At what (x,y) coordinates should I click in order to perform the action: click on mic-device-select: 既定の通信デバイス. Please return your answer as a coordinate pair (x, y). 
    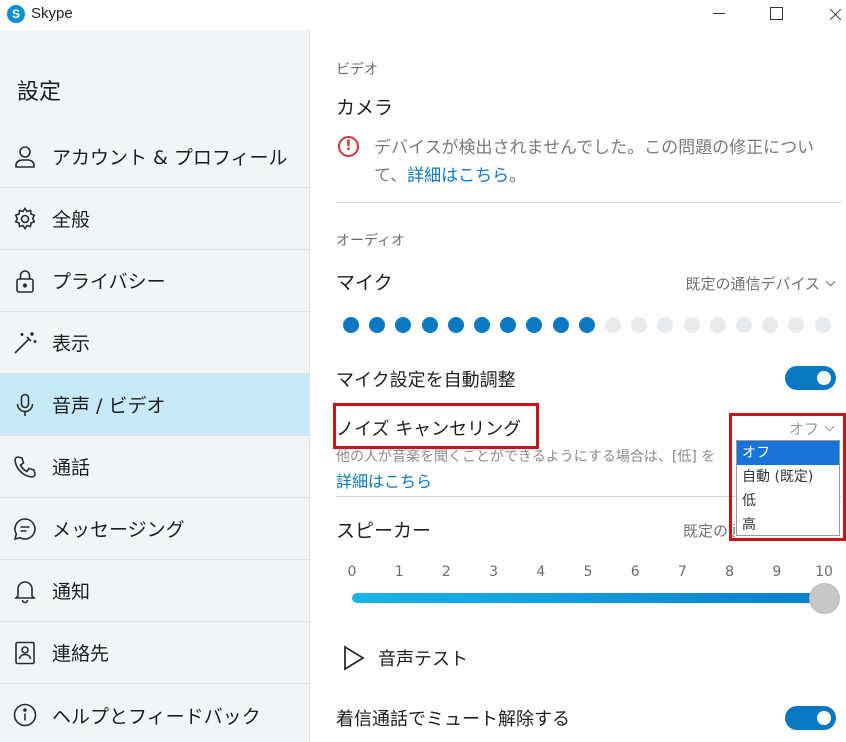
    Looking at the image, I should click on (760, 283).